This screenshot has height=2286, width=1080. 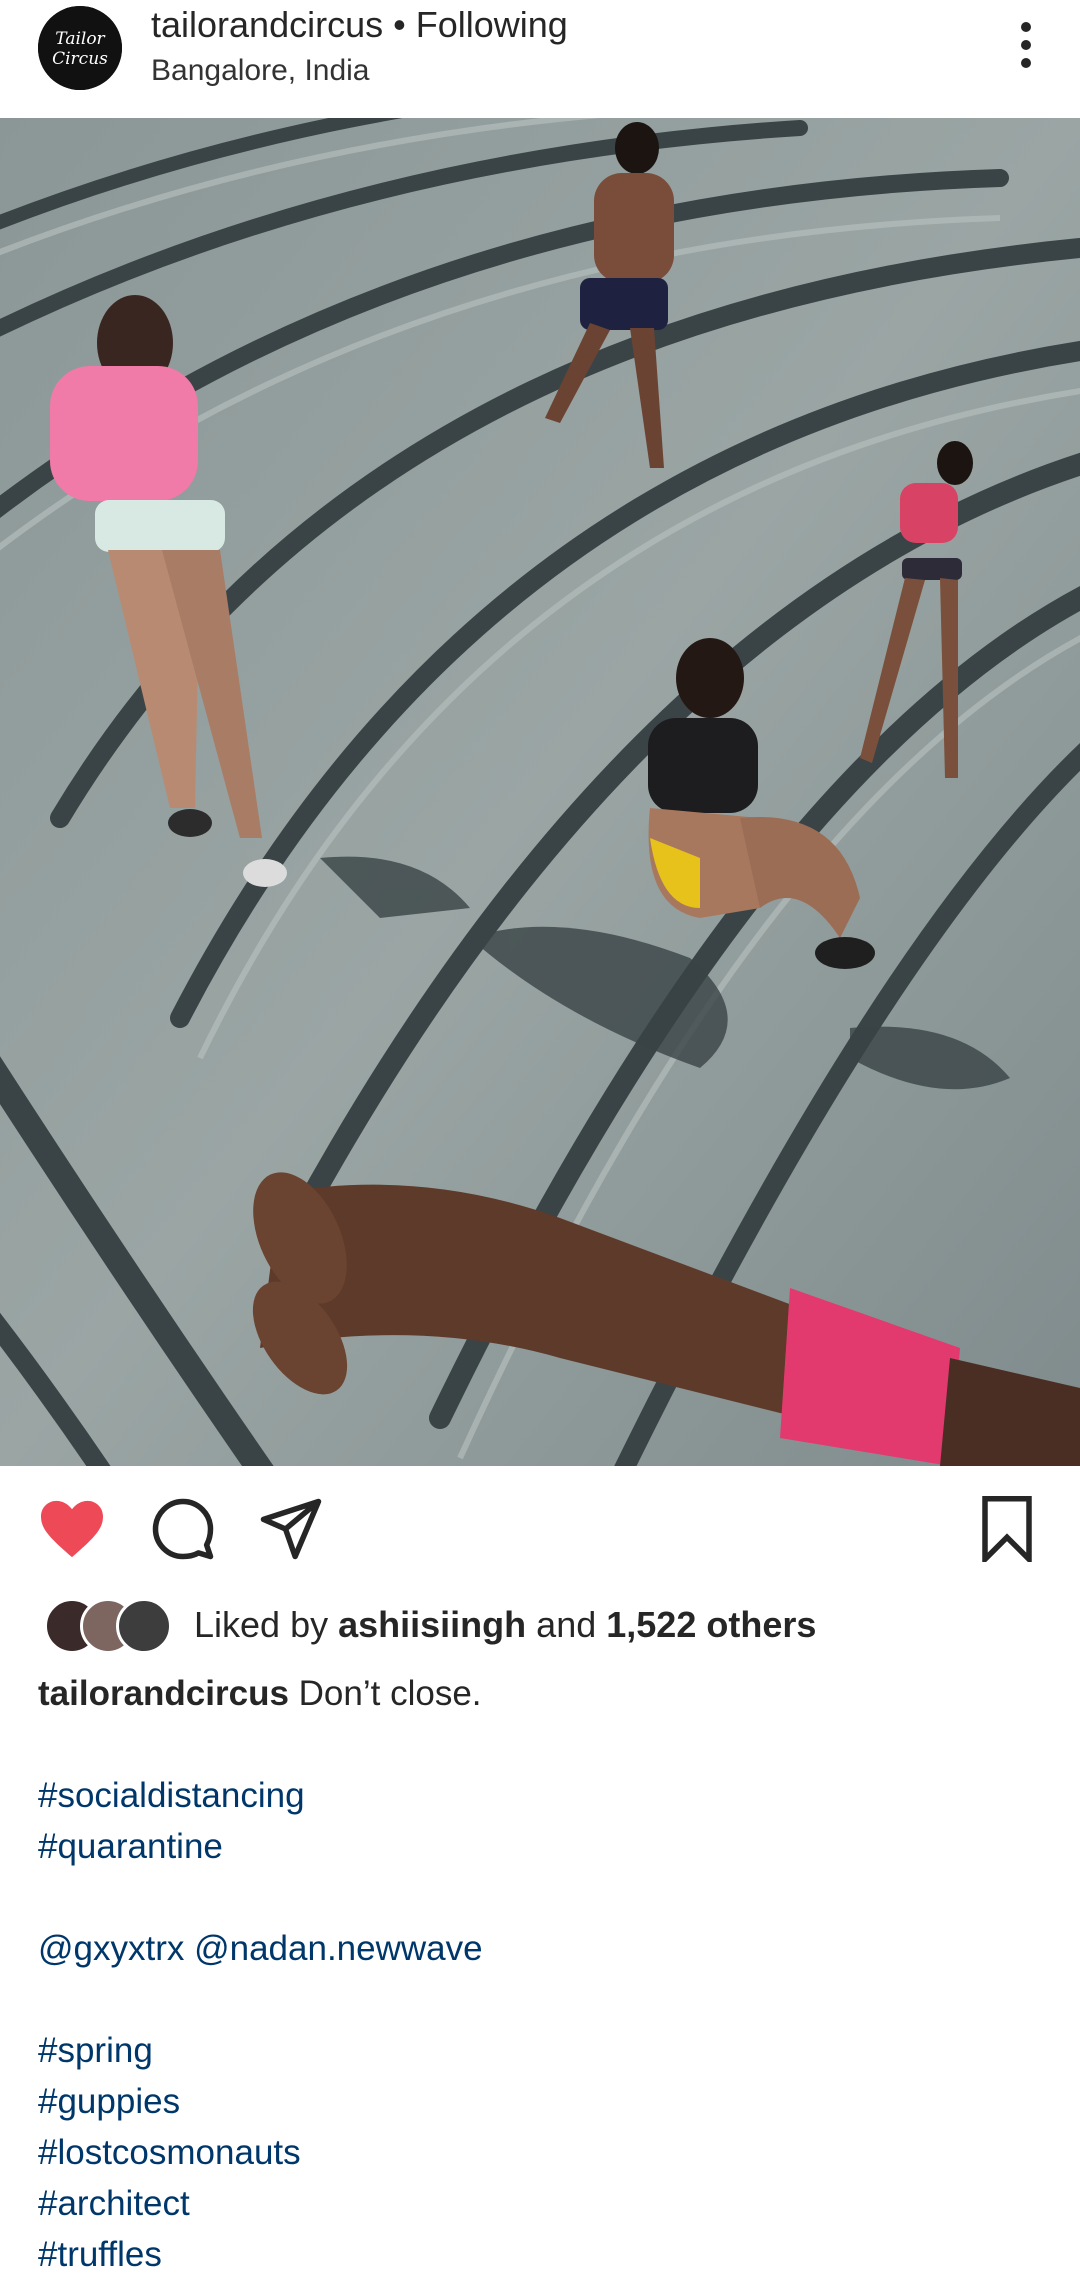 I want to click on hashtag: #socialdistancing, so click(x=538, y=1795).